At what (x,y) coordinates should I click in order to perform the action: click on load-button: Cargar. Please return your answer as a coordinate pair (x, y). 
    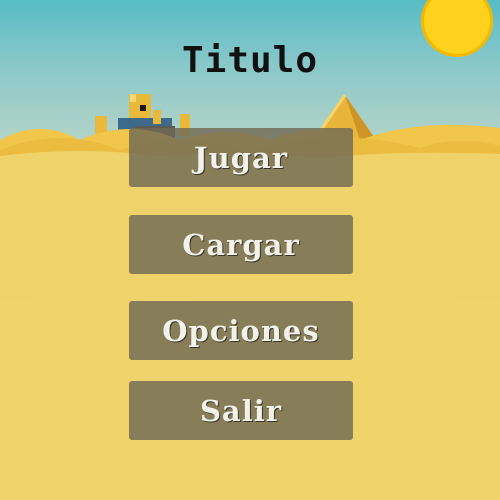
    Looking at the image, I should click on (241, 244).